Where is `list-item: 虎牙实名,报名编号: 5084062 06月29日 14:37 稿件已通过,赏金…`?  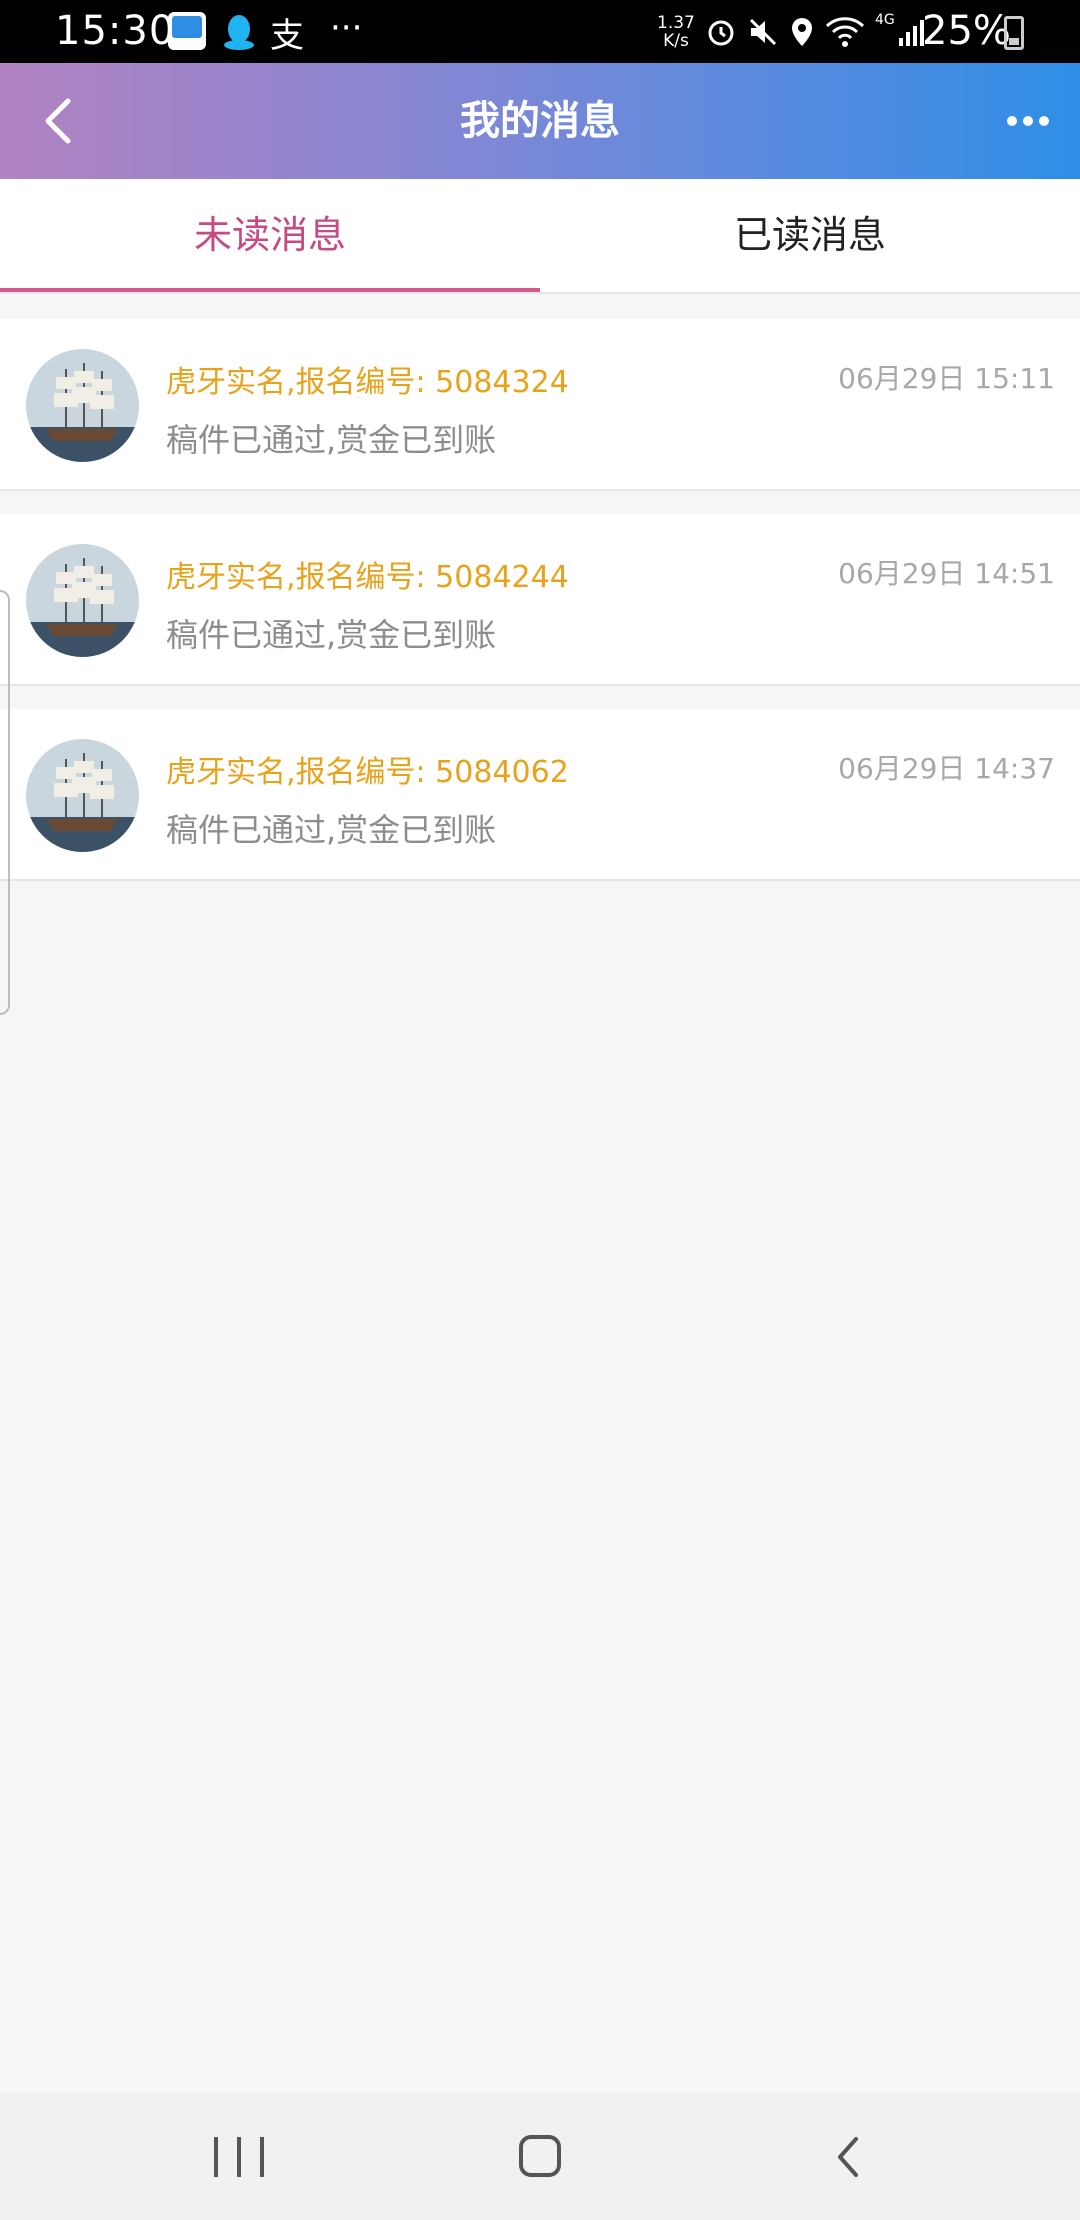
list-item: 虎牙实名,报名编号: 5084062 06月29日 14:37 稿件已通过,赏金… is located at coordinates (540, 795).